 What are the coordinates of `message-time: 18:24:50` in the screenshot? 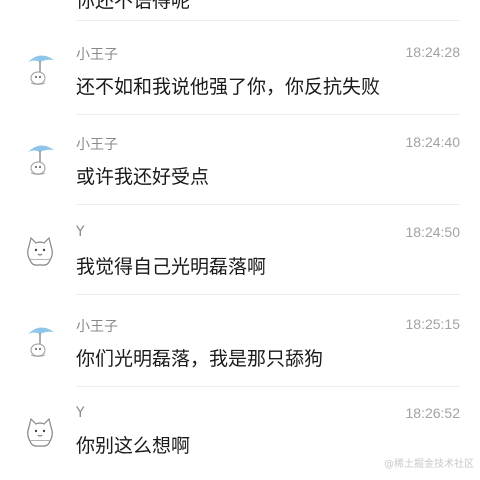 It's located at (433, 232).